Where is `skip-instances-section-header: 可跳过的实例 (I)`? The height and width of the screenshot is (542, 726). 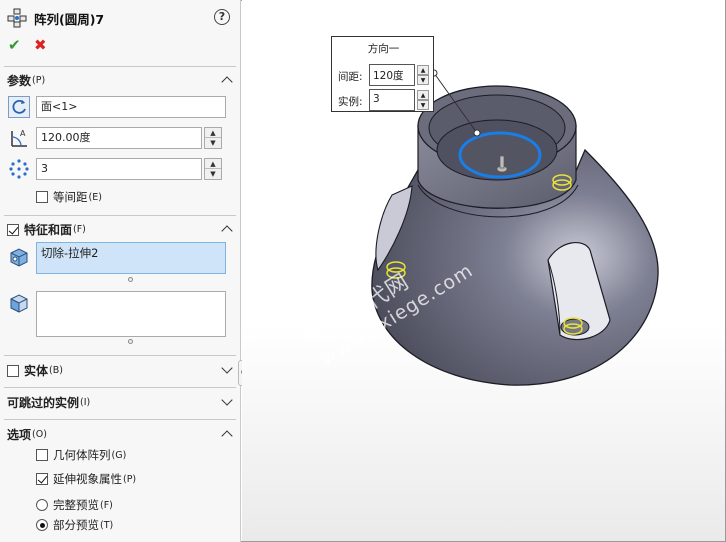 skip-instances-section-header: 可跳过的实例 (I) is located at coordinates (48, 402).